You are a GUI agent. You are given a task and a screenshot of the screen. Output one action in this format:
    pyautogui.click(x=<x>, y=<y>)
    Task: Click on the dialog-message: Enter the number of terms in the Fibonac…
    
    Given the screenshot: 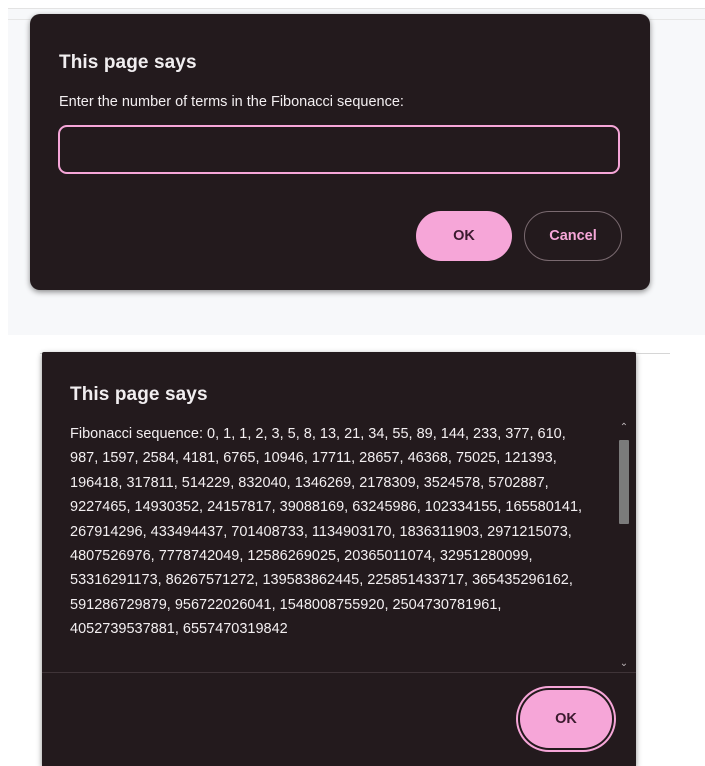 What is the action you would take?
    pyautogui.click(x=231, y=102)
    